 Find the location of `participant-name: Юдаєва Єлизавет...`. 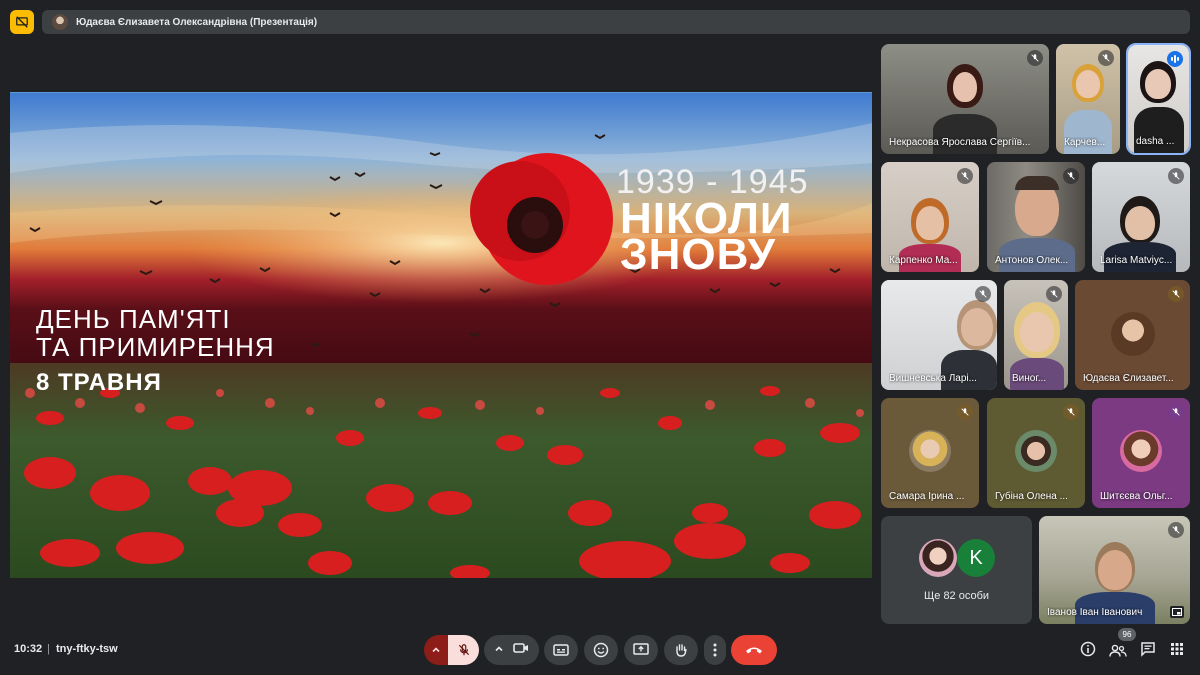

participant-name: Юдаєва Єлизавет... is located at coordinates (1128, 378).